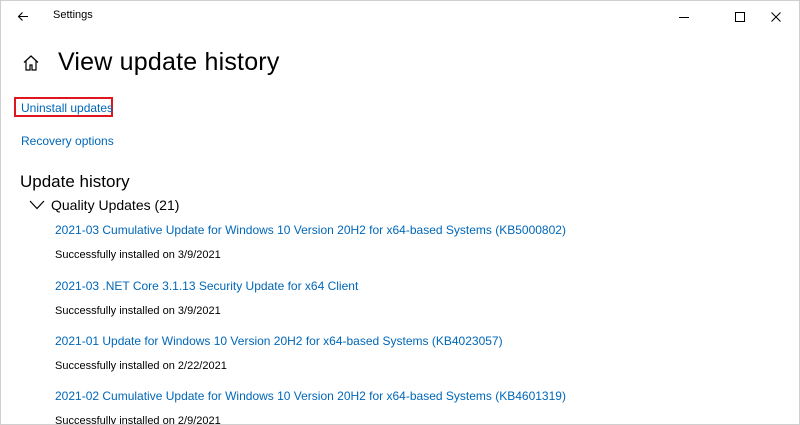 The width and height of the screenshot is (800, 425). What do you see at coordinates (75, 181) in the screenshot?
I see `update-history-heading: Update history` at bounding box center [75, 181].